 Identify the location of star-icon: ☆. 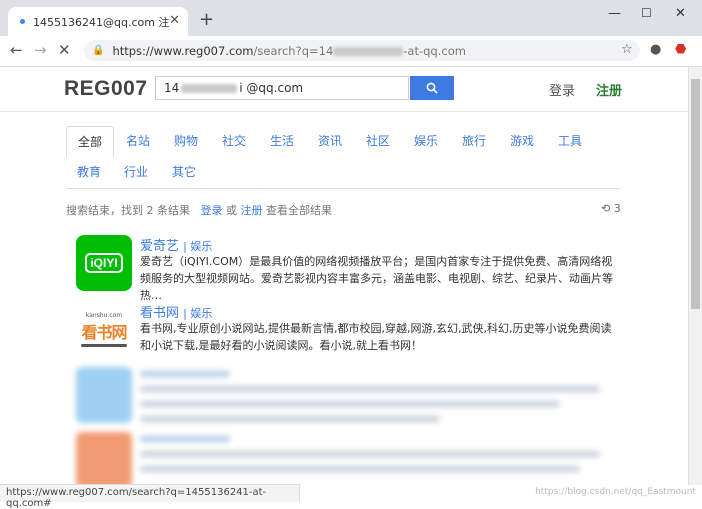
(627, 49).